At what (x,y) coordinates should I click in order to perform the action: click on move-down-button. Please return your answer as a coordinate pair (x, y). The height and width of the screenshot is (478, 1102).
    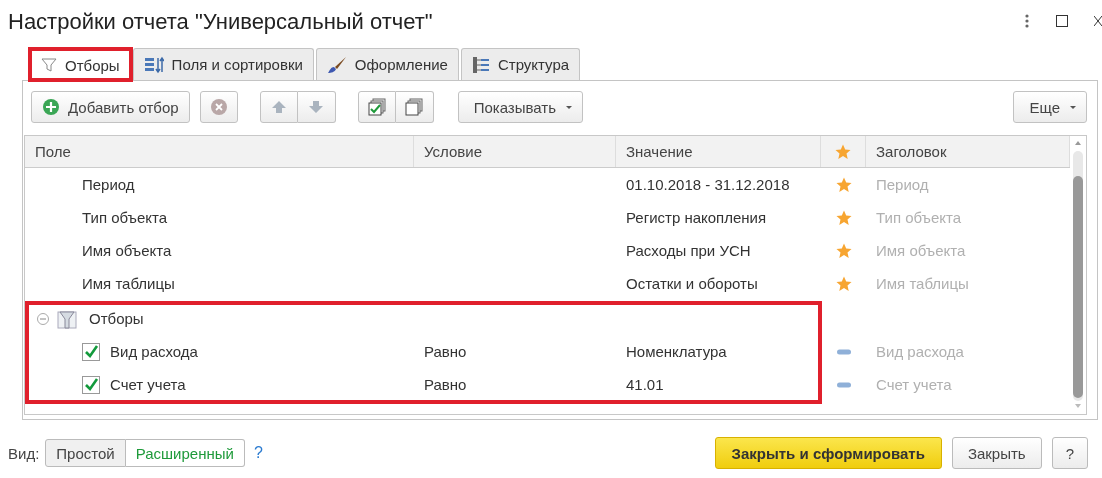
    Looking at the image, I should click on (316, 107).